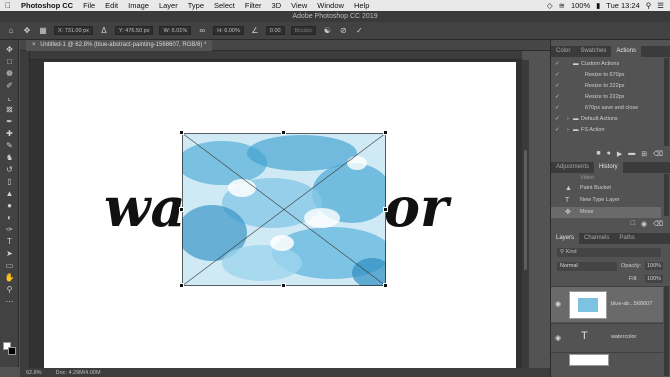  What do you see at coordinates (606, 64) in the screenshot?
I see `action-set-custom: ✓ ▬ Custom Actions` at bounding box center [606, 64].